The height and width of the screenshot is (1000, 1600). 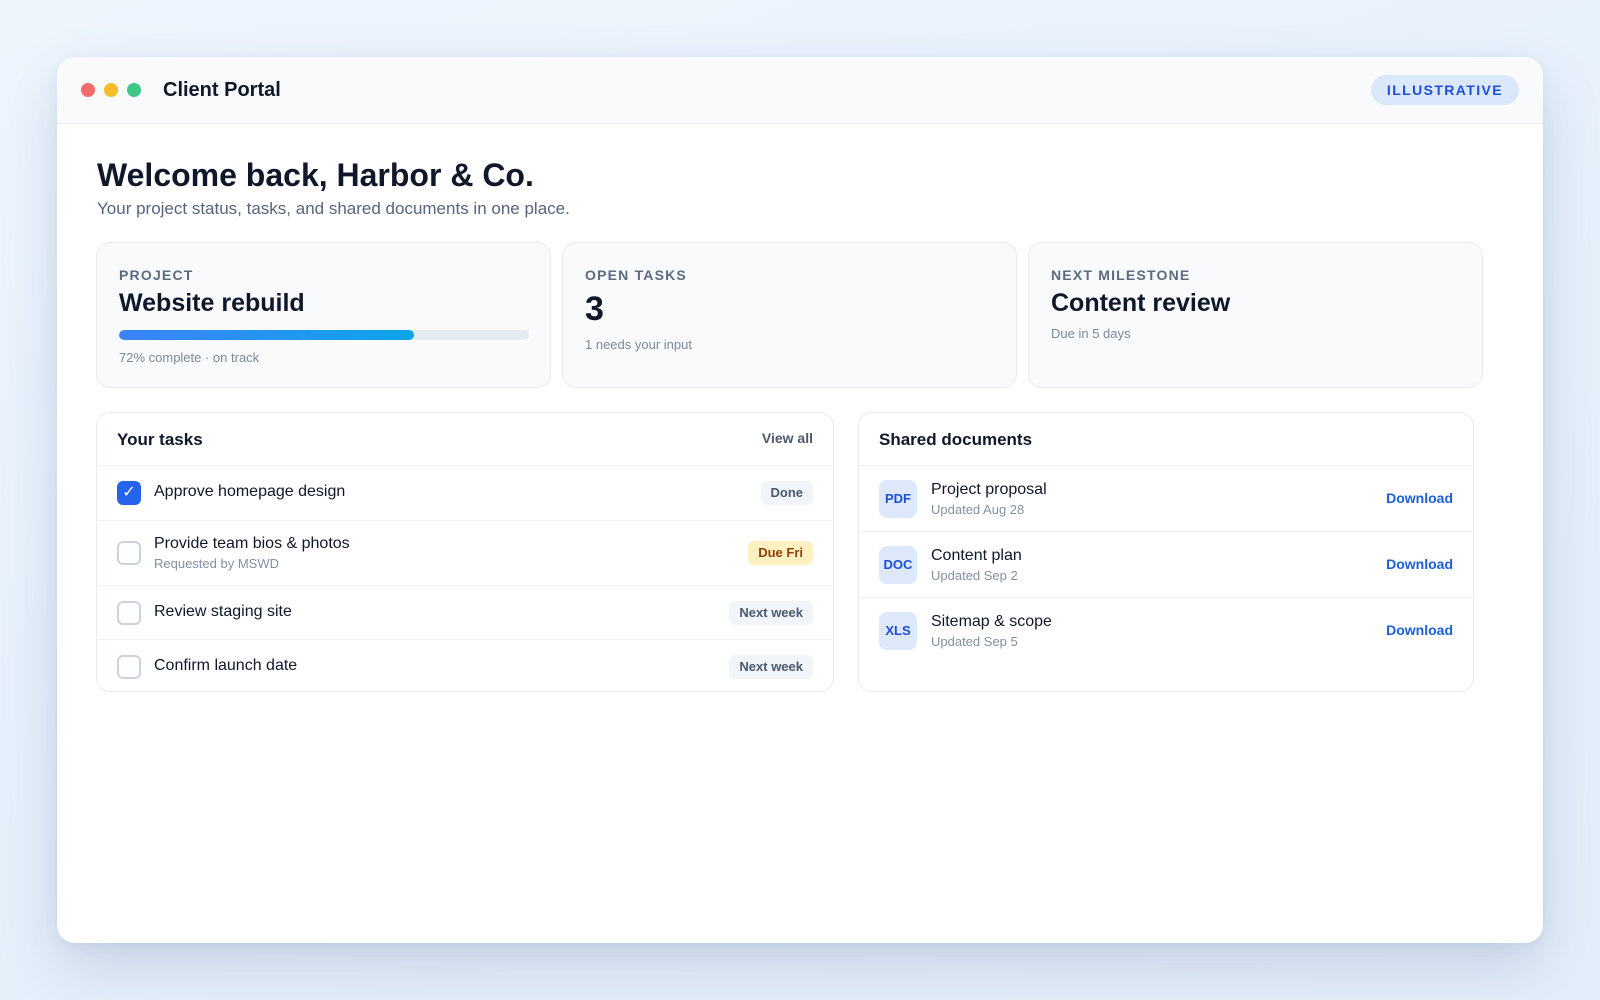 I want to click on project-progress-bar, so click(x=324, y=335).